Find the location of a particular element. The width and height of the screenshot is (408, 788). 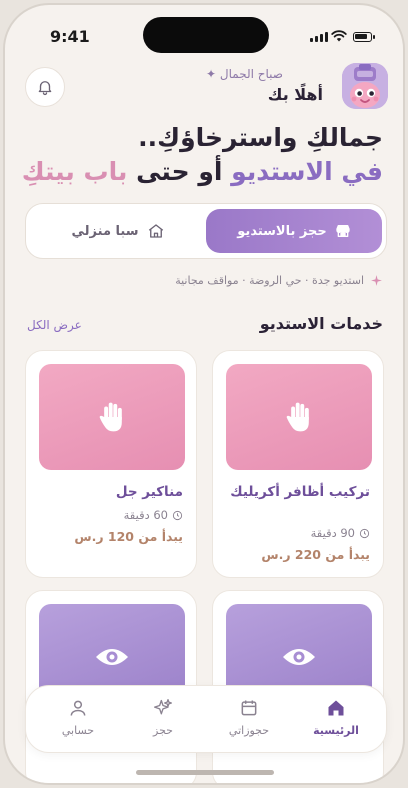

service-duration-text: 60 دقيقة is located at coordinates (145, 515).